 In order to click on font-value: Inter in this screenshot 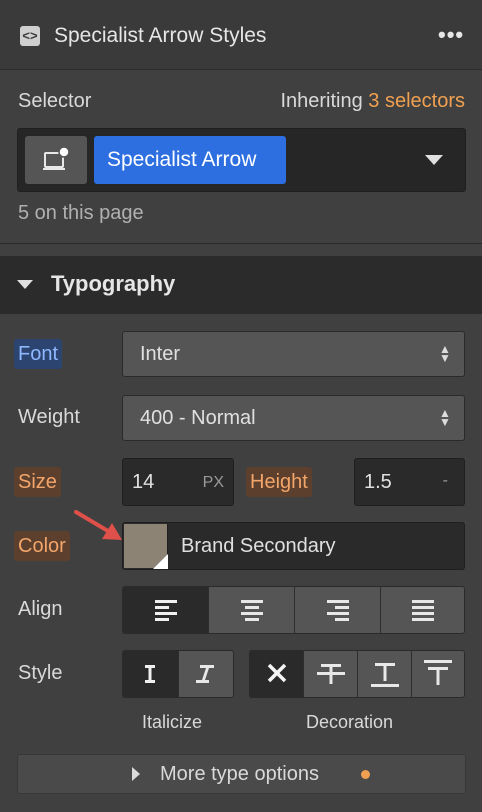, I will do `click(160, 354)`.